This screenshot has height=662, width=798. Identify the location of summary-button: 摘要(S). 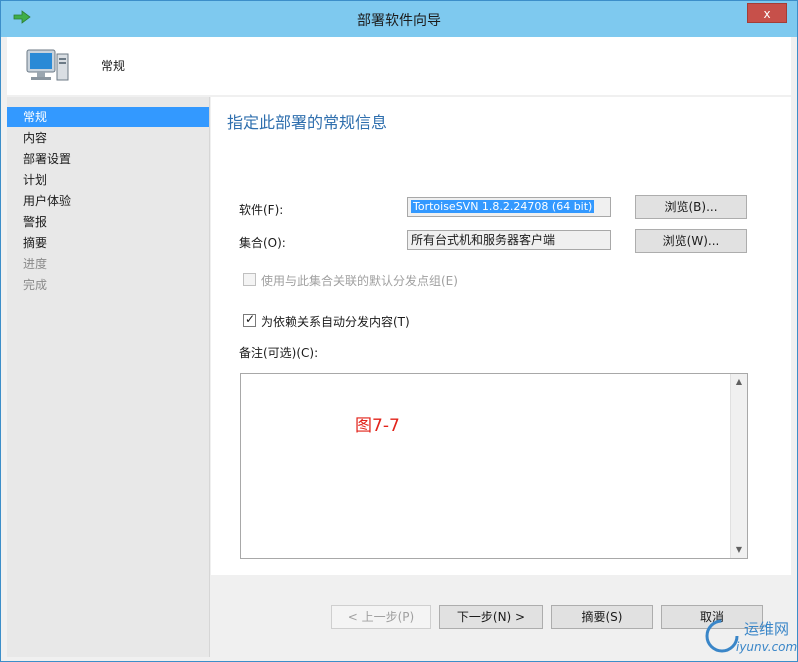
(602, 617).